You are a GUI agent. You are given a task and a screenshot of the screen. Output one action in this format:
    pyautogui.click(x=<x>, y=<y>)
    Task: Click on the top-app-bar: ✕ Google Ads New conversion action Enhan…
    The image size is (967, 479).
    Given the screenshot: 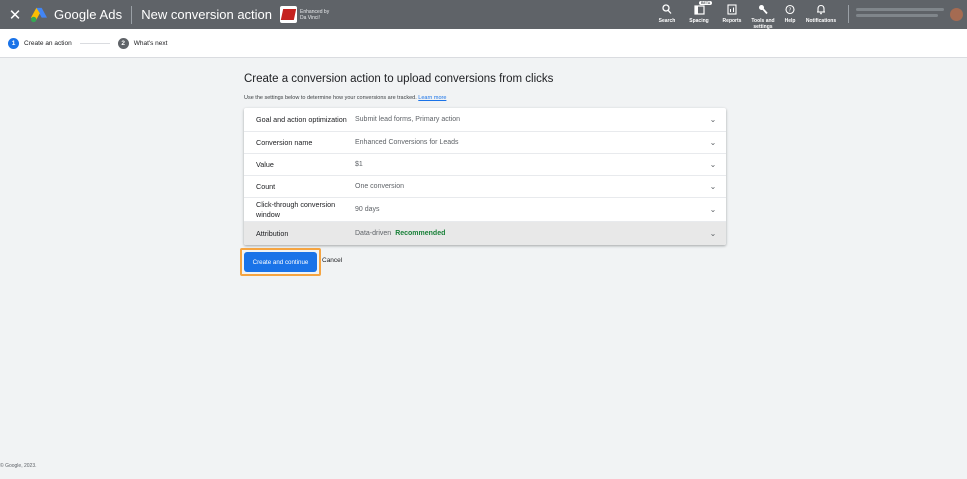 What is the action you would take?
    pyautogui.click(x=483, y=15)
    